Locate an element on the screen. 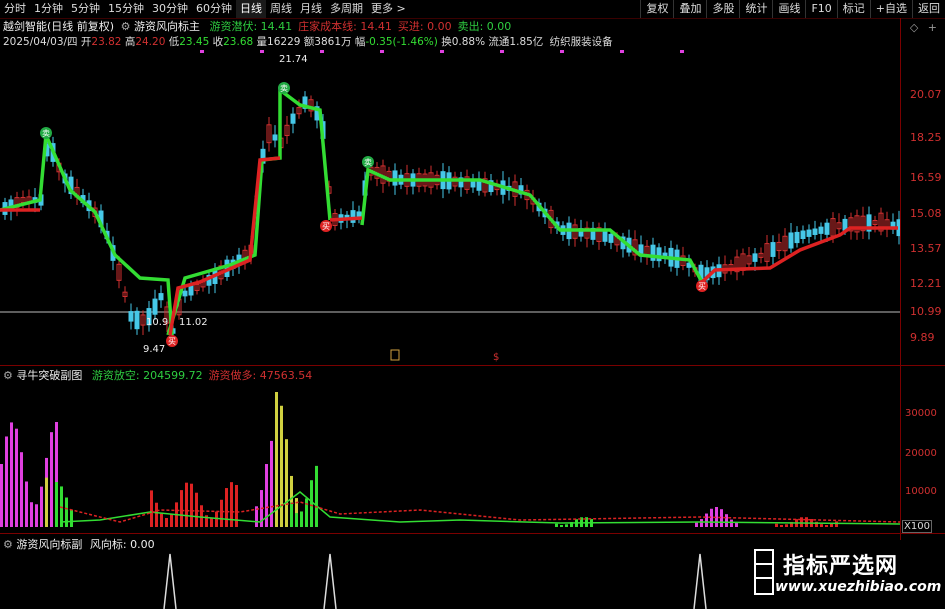  toolbar-button-8: 返回 is located at coordinates (928, 9).